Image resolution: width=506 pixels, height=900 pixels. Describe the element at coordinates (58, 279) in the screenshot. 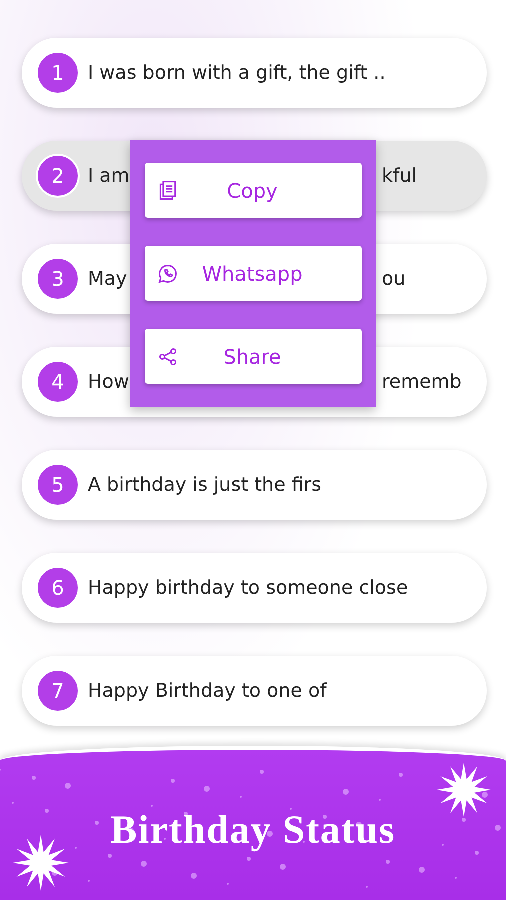

I see `number-badge: 3` at that location.